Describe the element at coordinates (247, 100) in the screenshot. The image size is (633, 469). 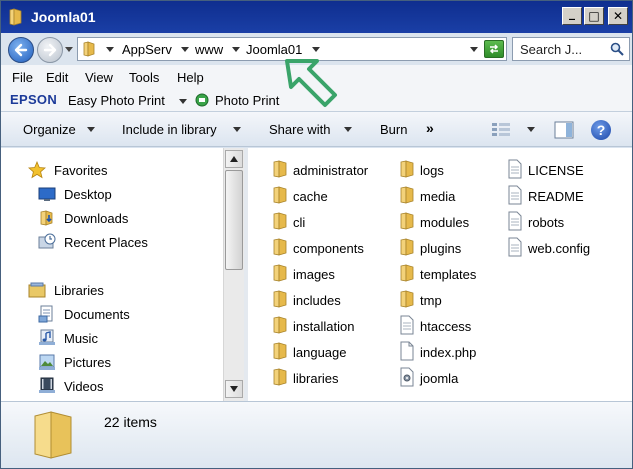
I see `photo-print-button: Photo Print` at that location.